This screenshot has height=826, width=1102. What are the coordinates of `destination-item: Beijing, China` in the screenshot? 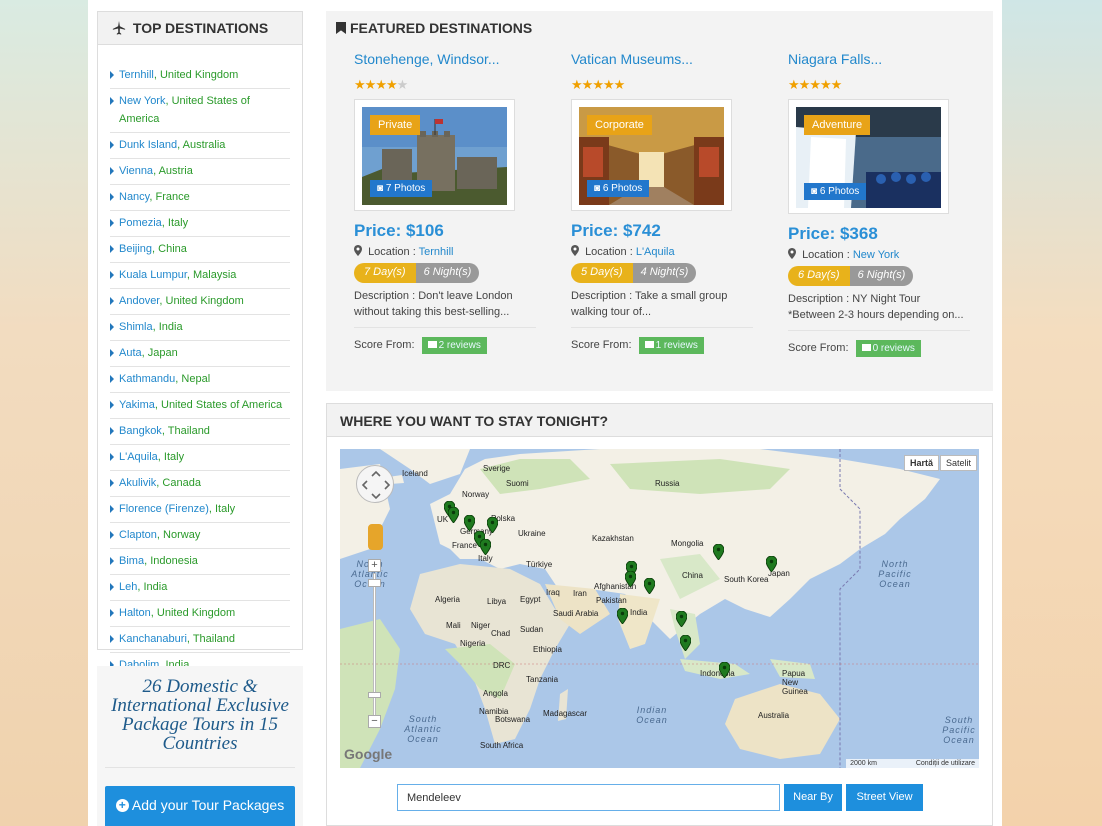 It's located at (200, 250).